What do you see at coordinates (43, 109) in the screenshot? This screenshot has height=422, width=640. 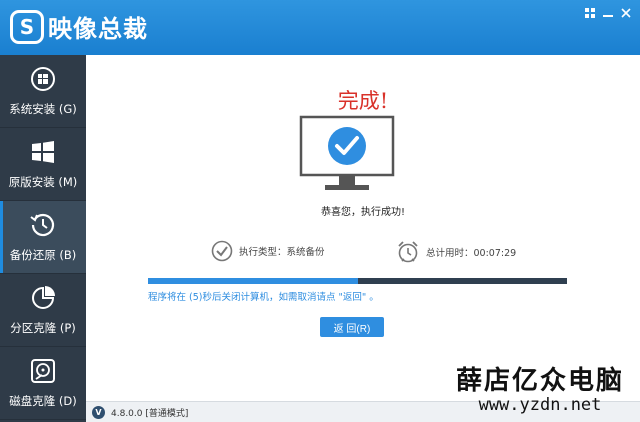 I see `sidebar-item-label: 系统安装 (G)` at bounding box center [43, 109].